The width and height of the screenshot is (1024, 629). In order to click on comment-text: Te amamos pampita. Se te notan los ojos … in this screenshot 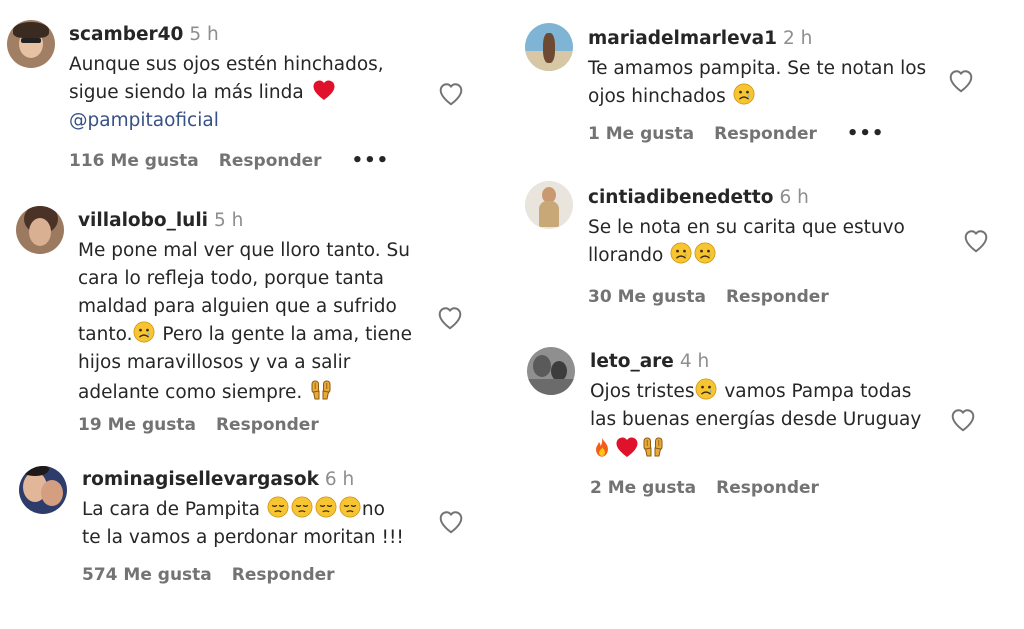, I will do `click(757, 83)`.